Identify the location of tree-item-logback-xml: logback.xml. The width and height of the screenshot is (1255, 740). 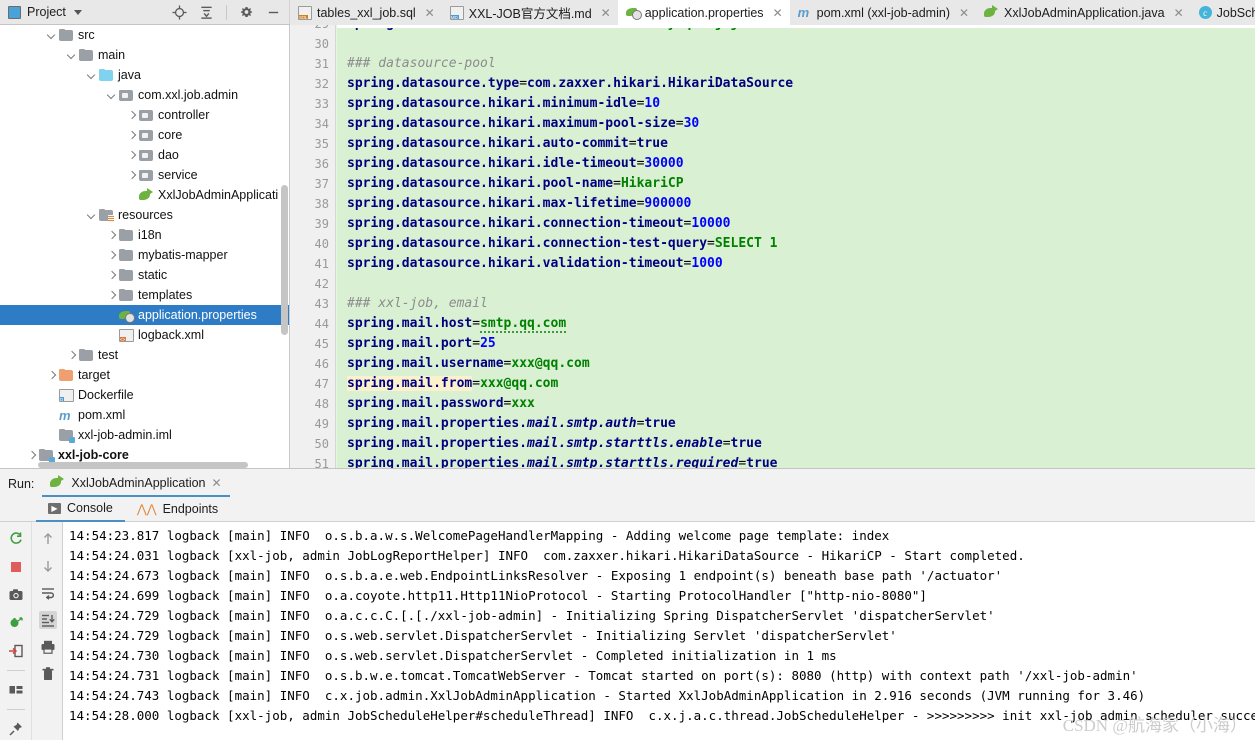
(144, 335).